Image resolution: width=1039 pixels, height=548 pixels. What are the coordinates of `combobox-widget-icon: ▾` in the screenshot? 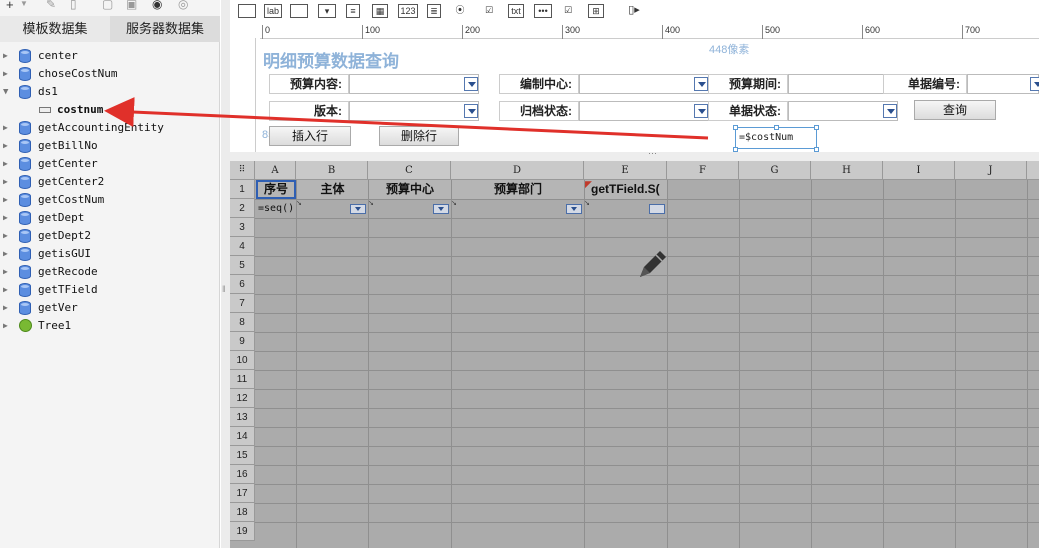 It's located at (327, 11).